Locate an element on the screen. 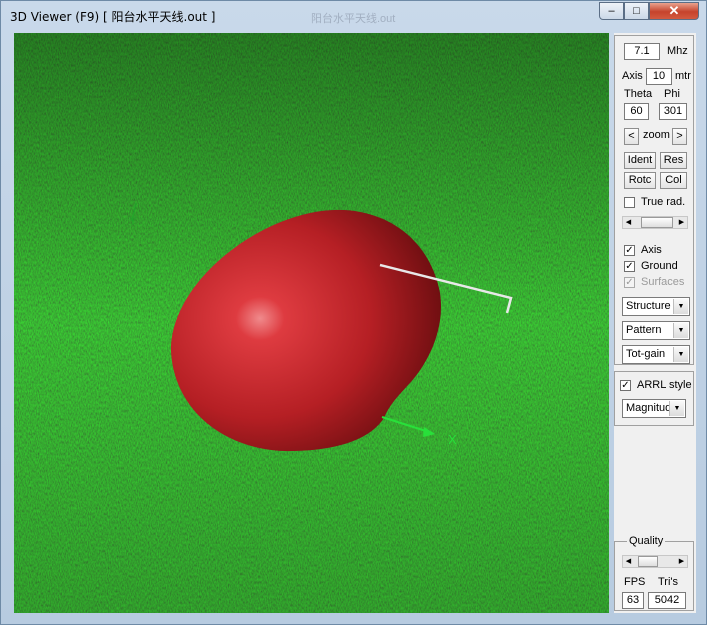 The width and height of the screenshot is (707, 625). radius-slider: ◀ ▶ is located at coordinates (655, 222).